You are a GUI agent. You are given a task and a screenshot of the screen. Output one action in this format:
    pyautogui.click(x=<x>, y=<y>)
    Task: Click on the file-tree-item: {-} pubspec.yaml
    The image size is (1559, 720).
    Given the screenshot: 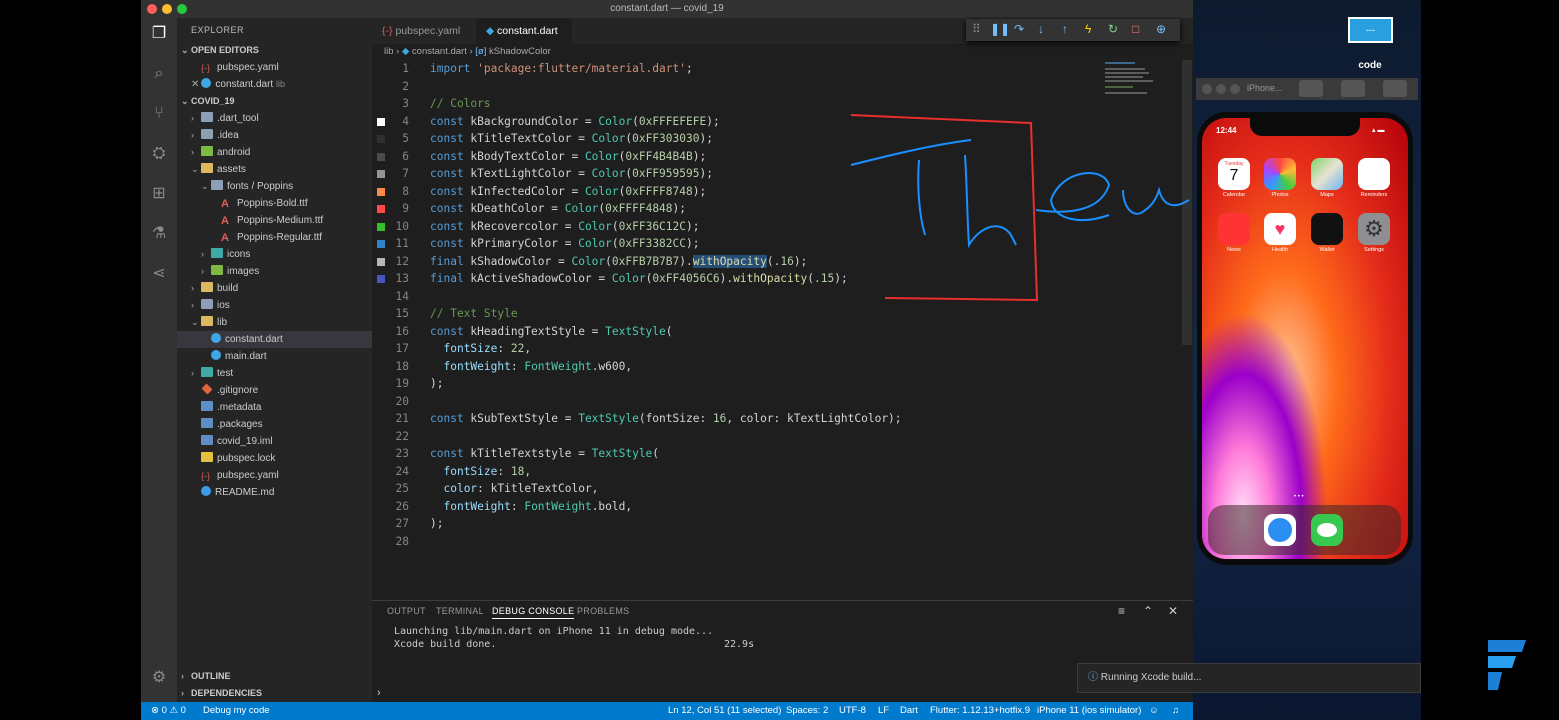 What is the action you would take?
    pyautogui.click(x=274, y=475)
    